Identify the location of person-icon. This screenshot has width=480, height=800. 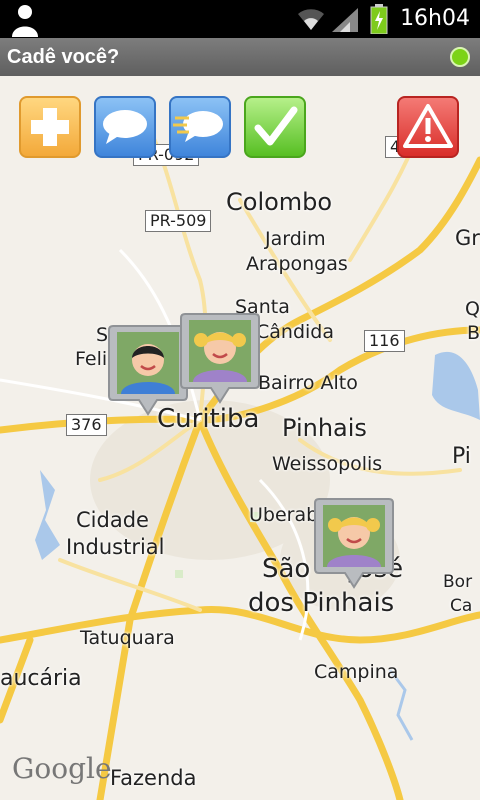
(25, 21).